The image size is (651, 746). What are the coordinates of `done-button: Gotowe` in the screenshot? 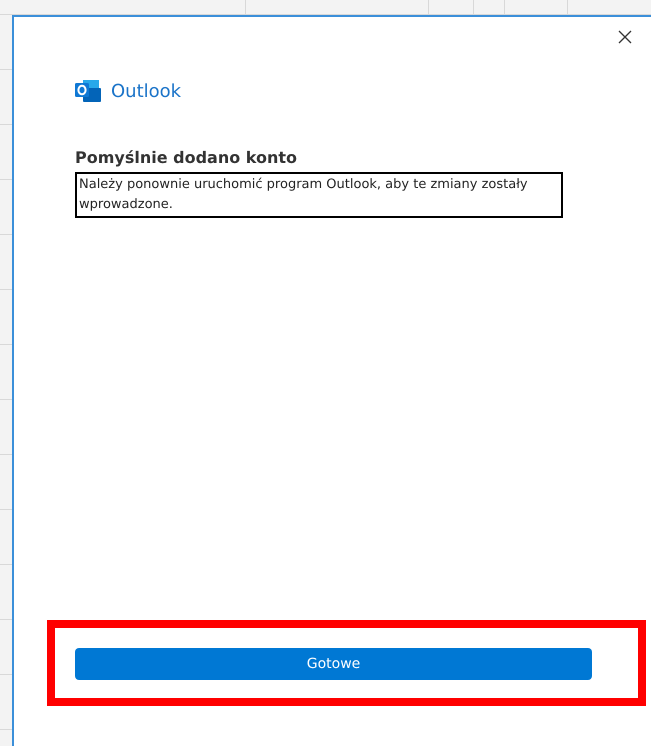 It's located at (333, 664).